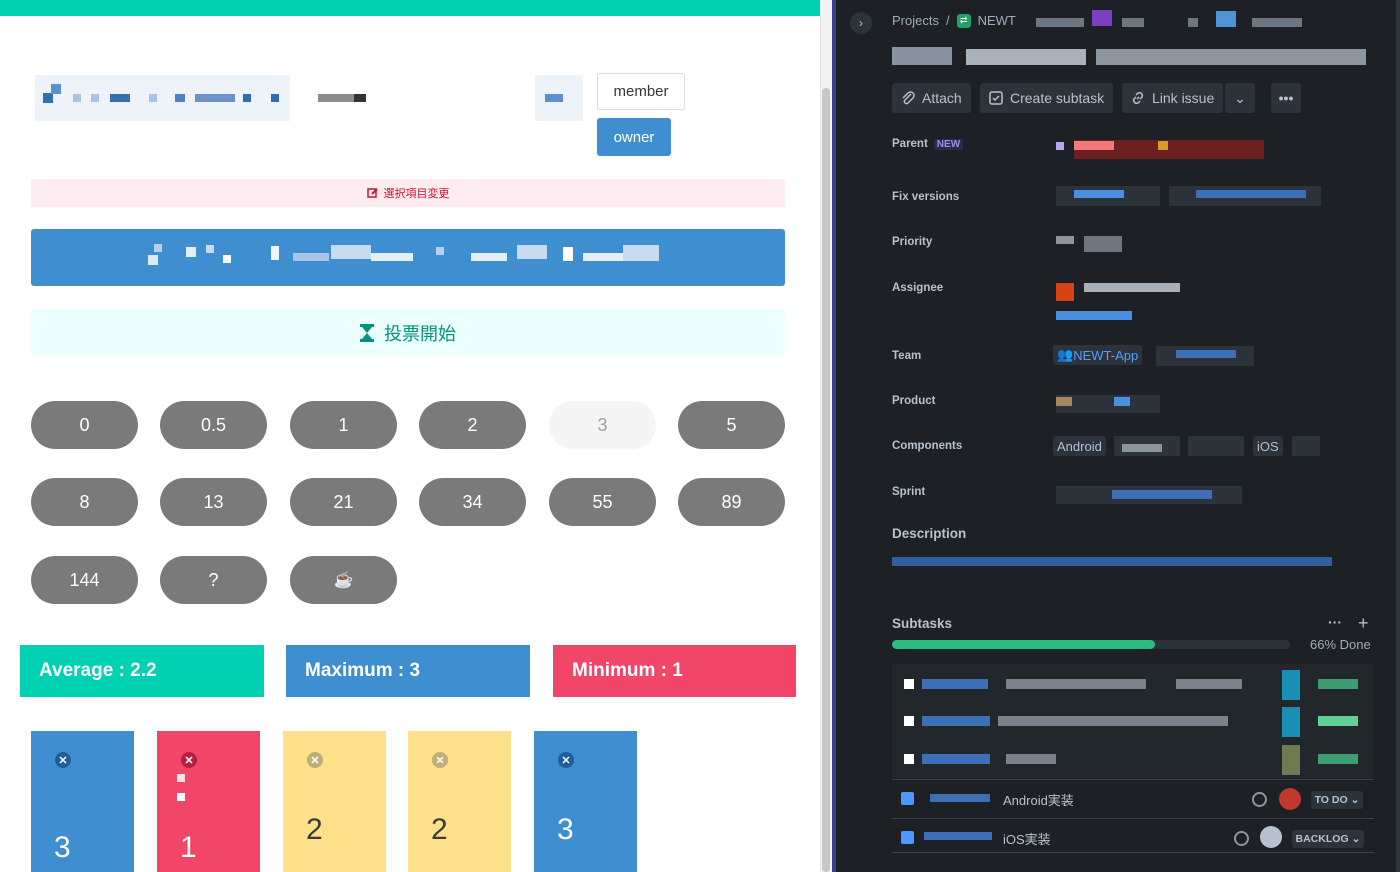 The image size is (1400, 872). What do you see at coordinates (996, 98) in the screenshot?
I see `subtask-icon` at bounding box center [996, 98].